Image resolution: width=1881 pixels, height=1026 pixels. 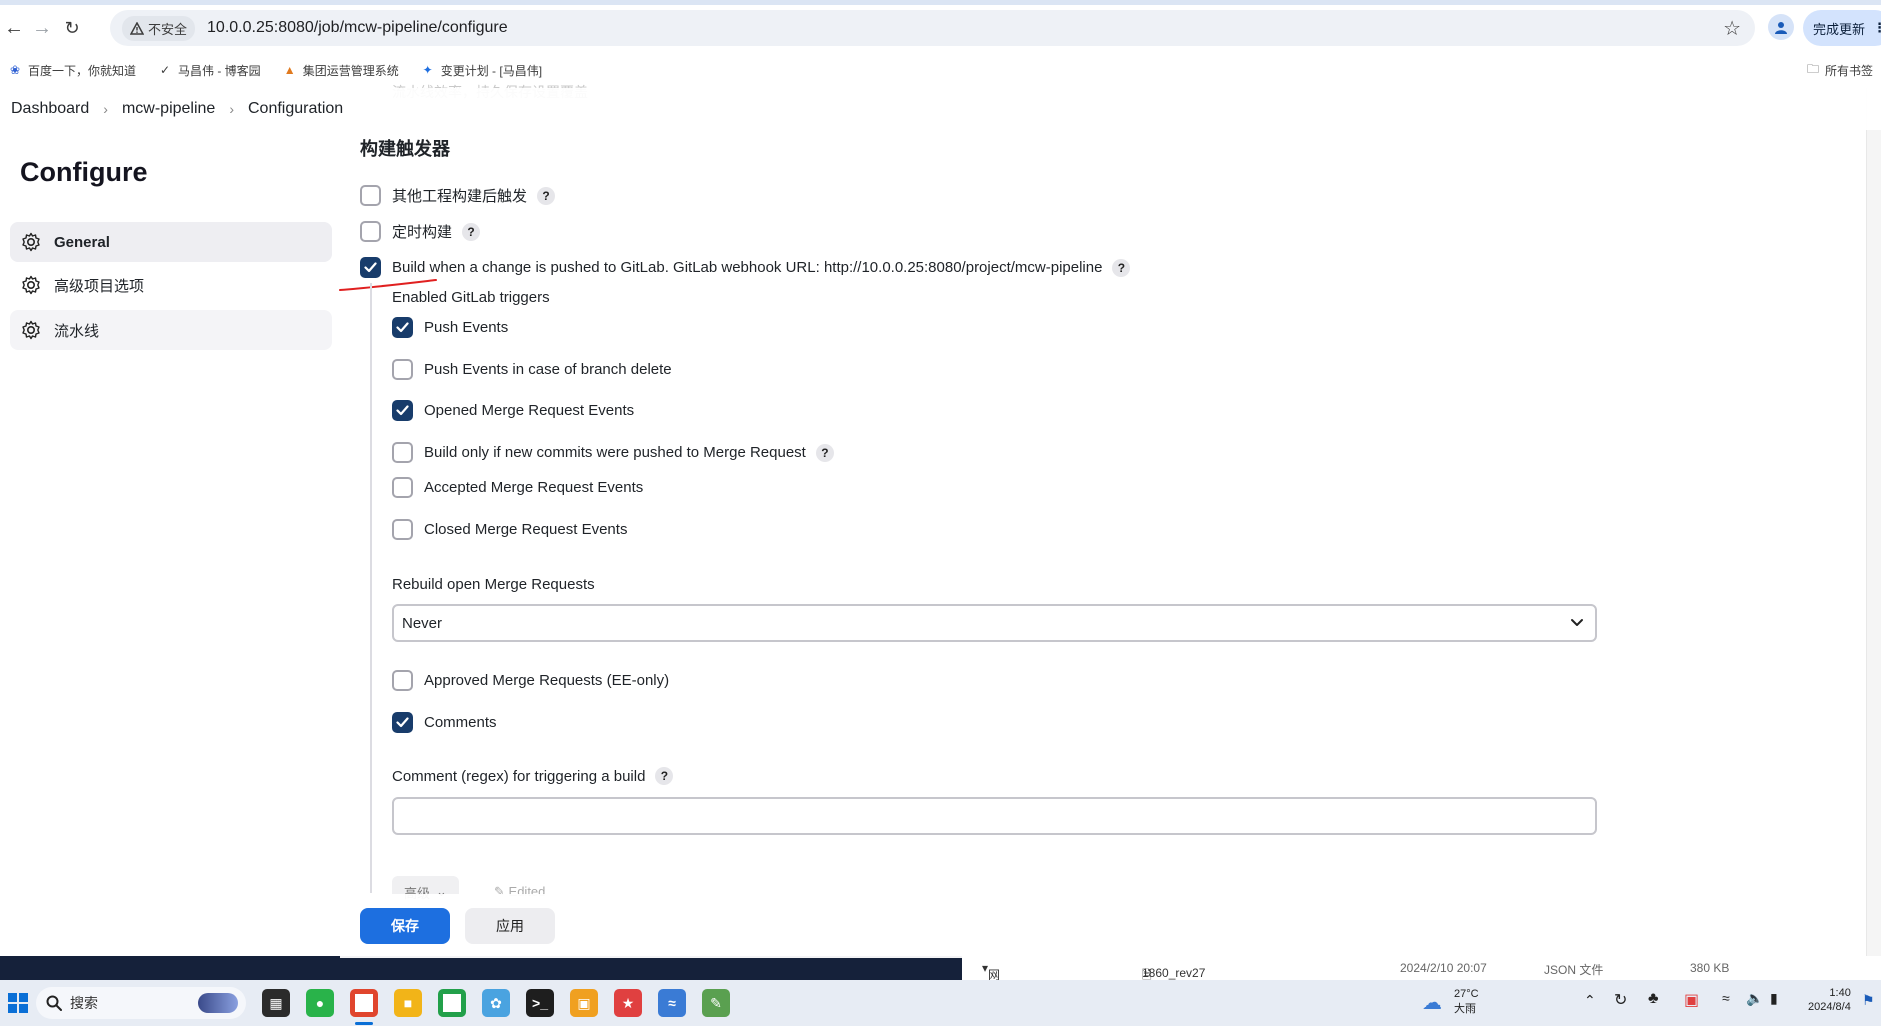 What do you see at coordinates (1620, 1000) in the screenshot?
I see `sync-icon: ↻` at bounding box center [1620, 1000].